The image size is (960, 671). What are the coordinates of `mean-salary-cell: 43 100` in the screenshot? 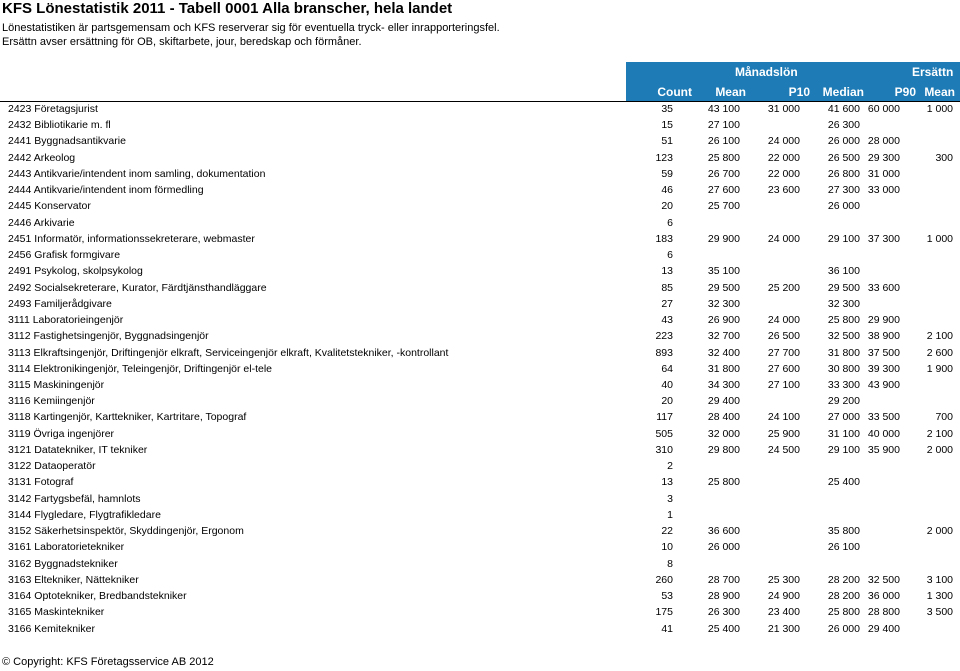 It's located at (723, 109).